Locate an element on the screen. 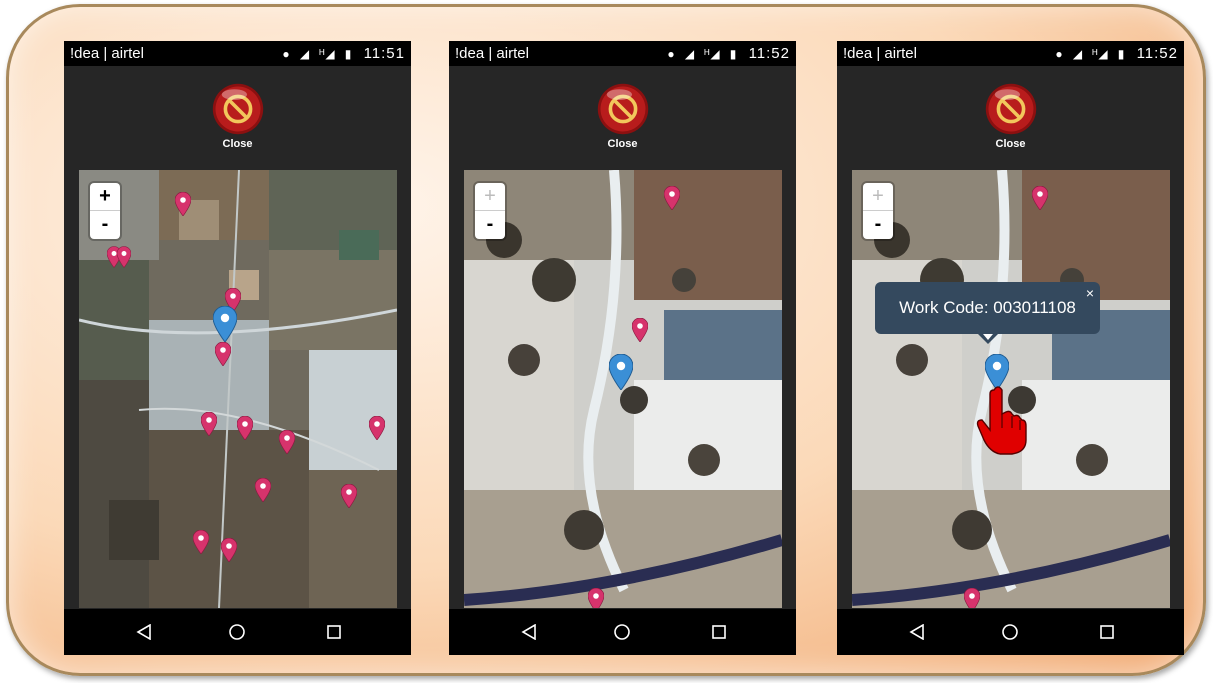 Image resolution: width=1213 pixels, height=683 pixels. popup-work-code: Work Code: 003011108 is located at coordinates (987, 307).